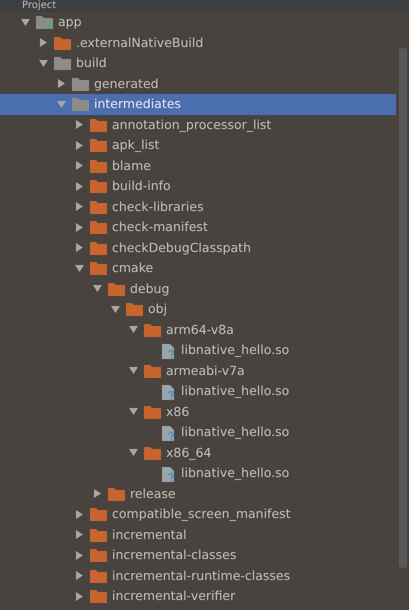  What do you see at coordinates (198, 412) in the screenshot?
I see `tree-item: x86` at bounding box center [198, 412].